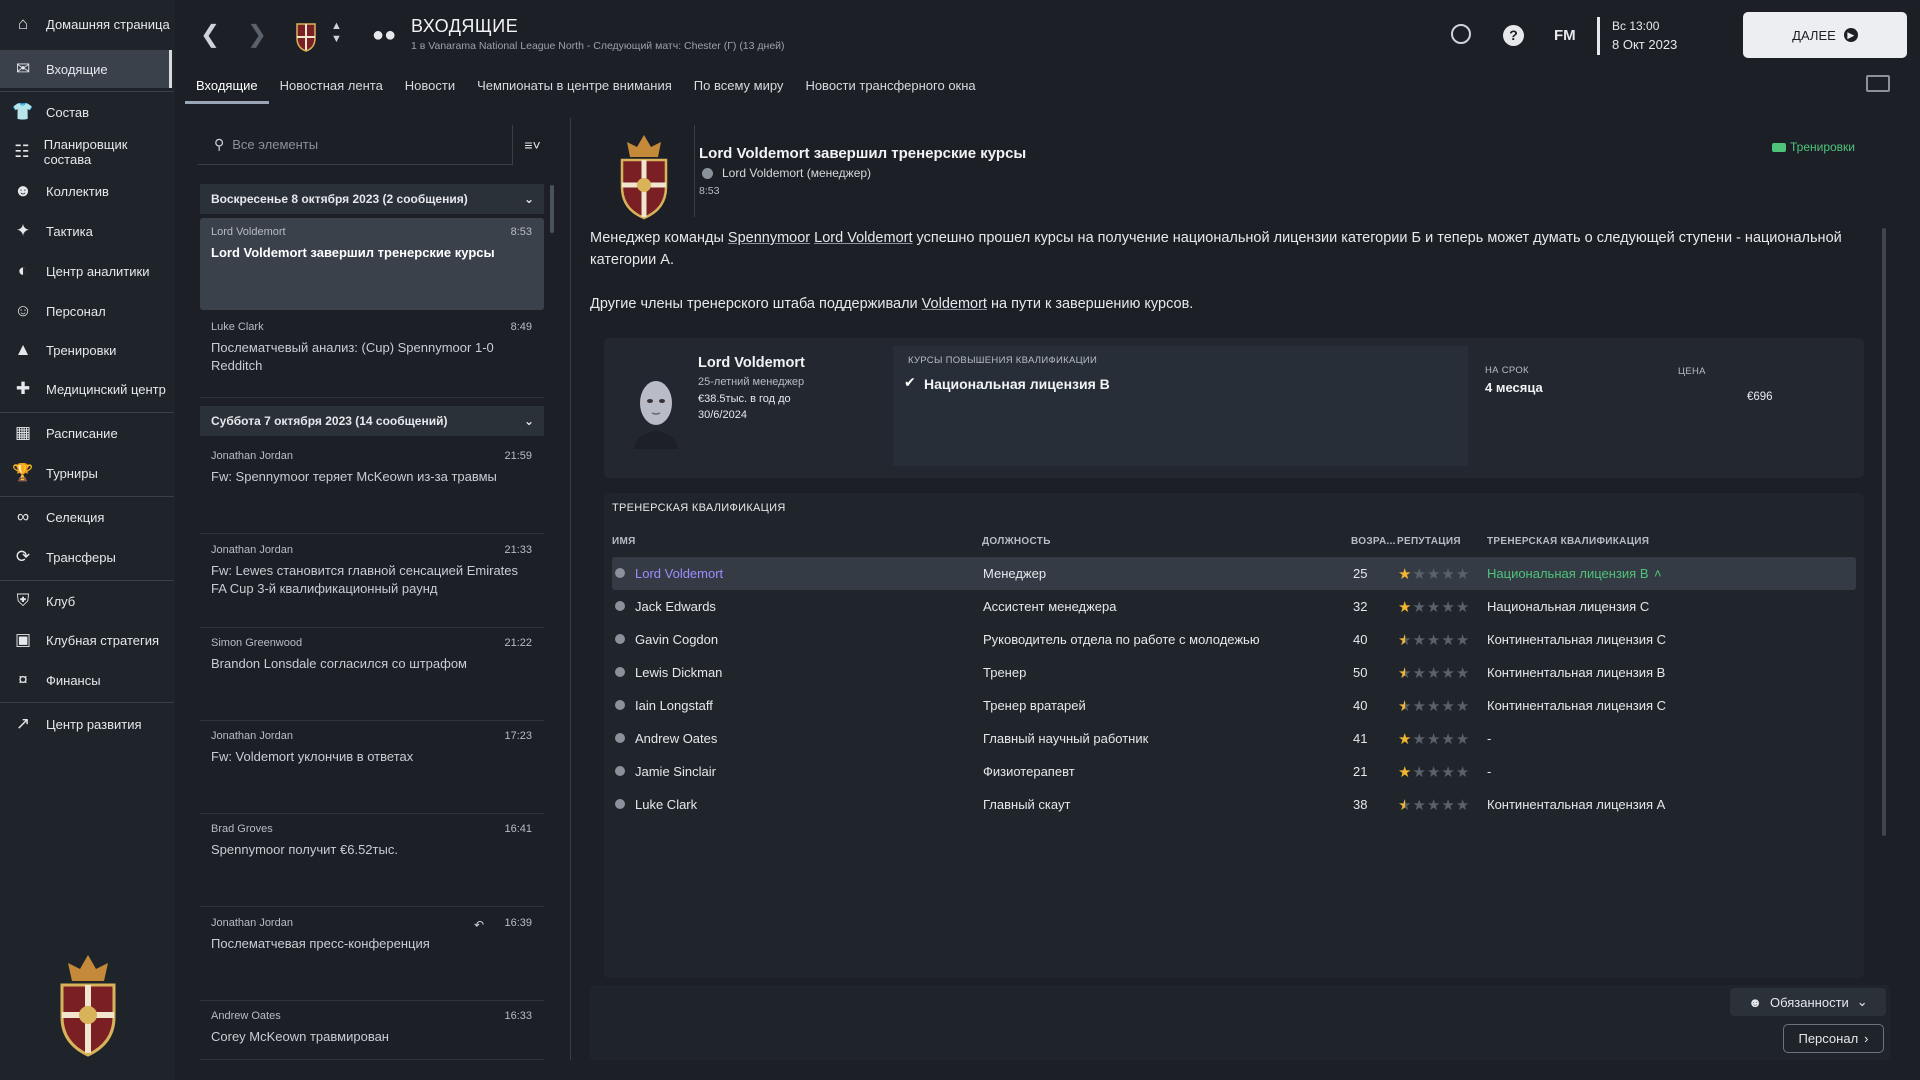 The width and height of the screenshot is (1920, 1080). I want to click on club-crest-small-icon, so click(306, 35).